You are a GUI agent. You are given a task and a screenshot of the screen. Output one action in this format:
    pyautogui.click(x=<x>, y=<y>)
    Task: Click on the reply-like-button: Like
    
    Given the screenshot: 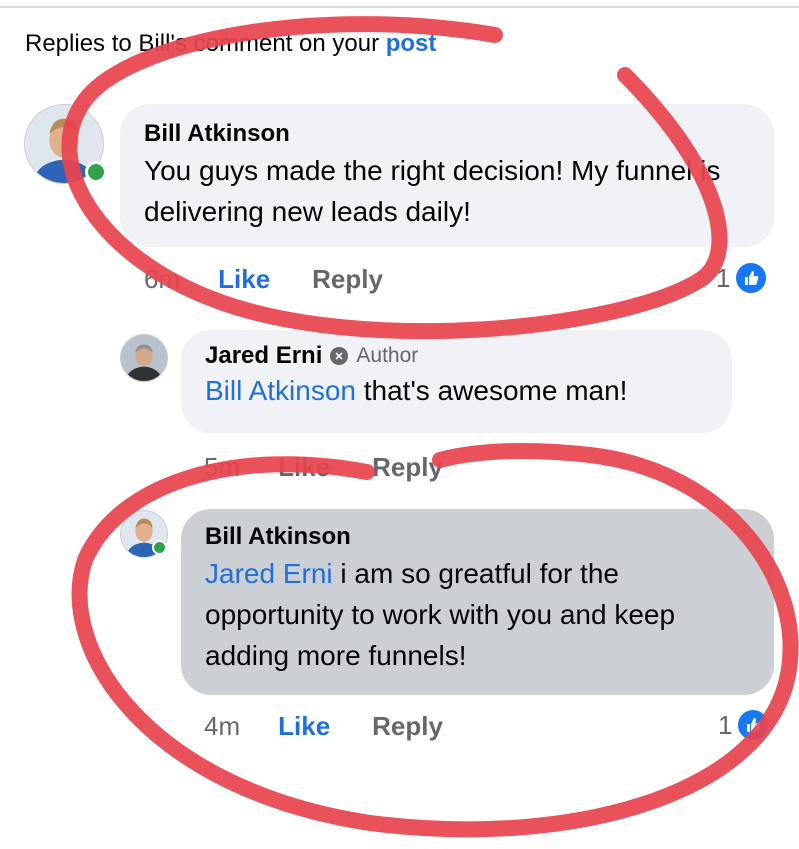 What is the action you would take?
    pyautogui.click(x=304, y=467)
    